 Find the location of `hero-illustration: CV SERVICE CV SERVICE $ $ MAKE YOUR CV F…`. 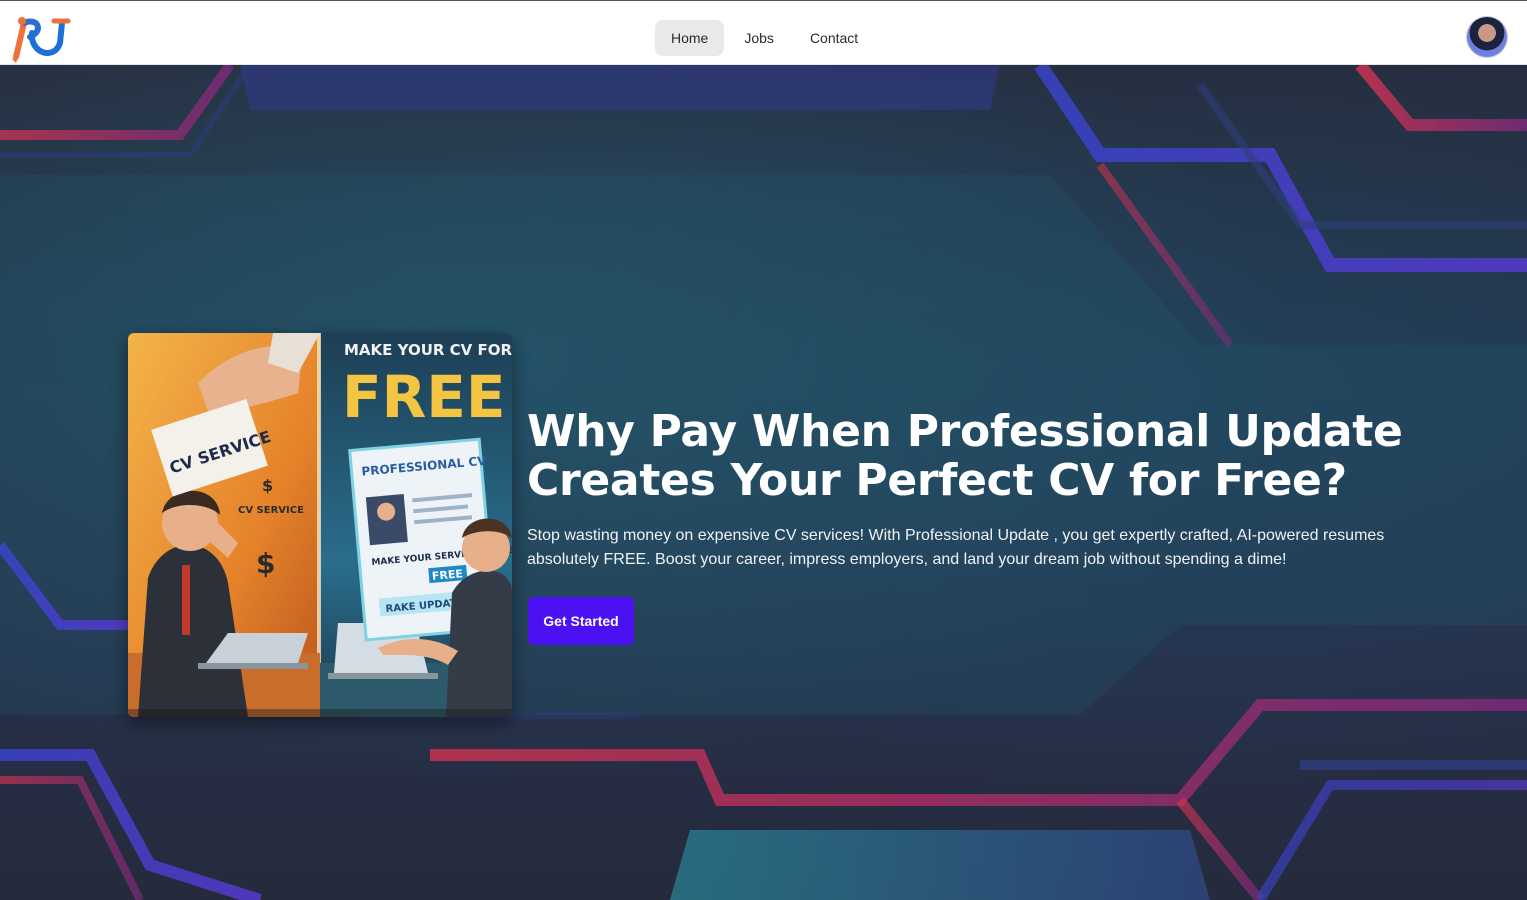

hero-illustration: CV SERVICE CV SERVICE $ $ MAKE YOUR CV F… is located at coordinates (320, 525).